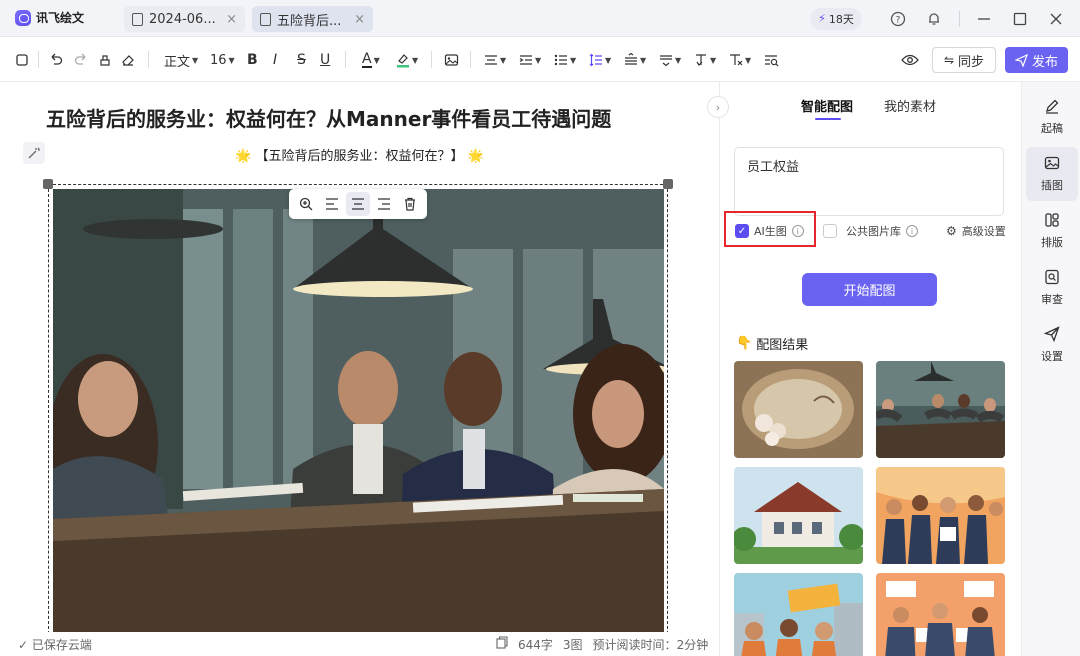 The image size is (1080, 656). I want to click on text-format-select: ▼, so click(705, 60).